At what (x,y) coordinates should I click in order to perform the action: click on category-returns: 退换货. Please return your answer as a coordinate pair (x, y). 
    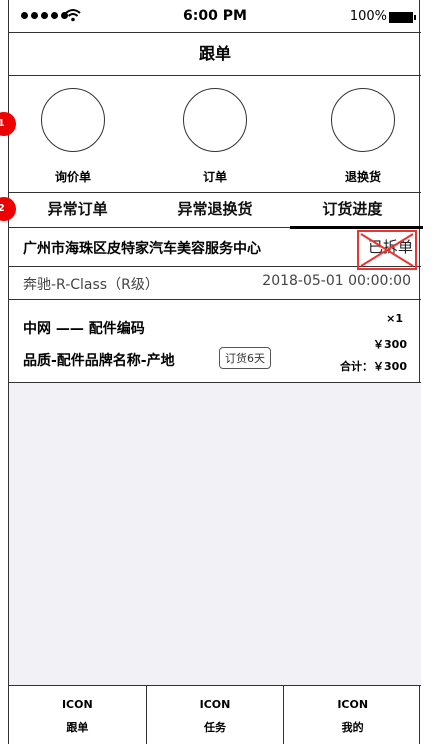
    Looking at the image, I should click on (363, 136).